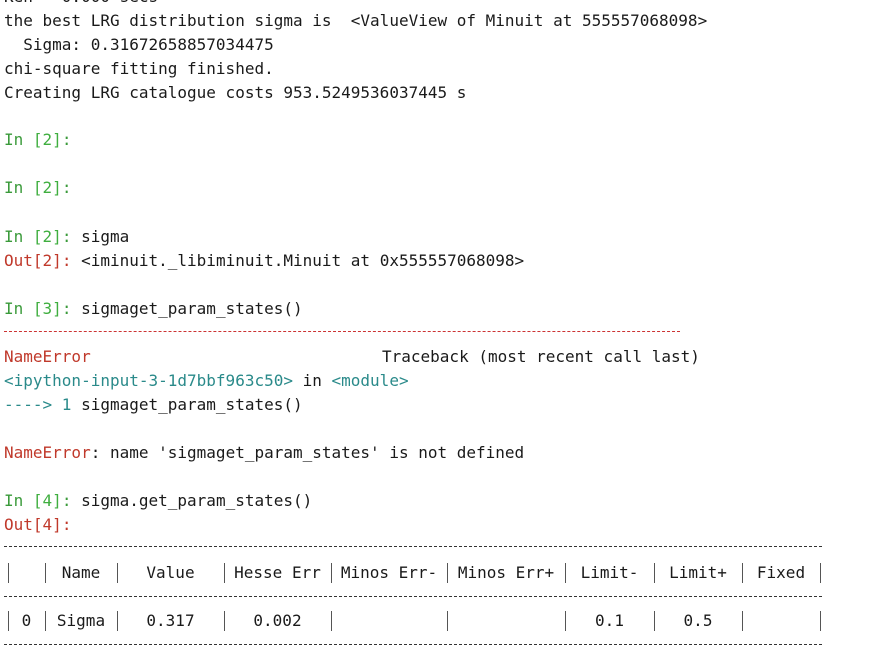  Describe the element at coordinates (413, 596) in the screenshot. I see `table-border-mid` at that location.